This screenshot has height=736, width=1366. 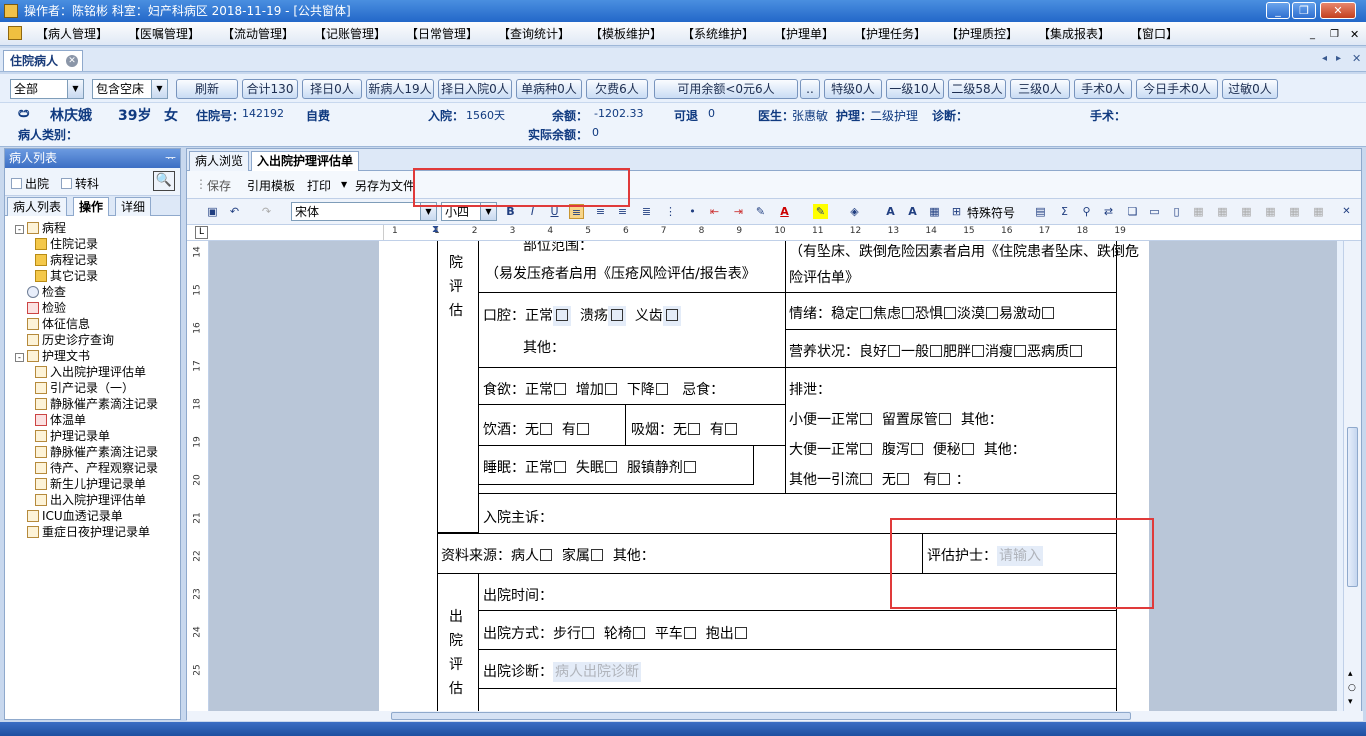 What do you see at coordinates (159, 89) in the screenshot?
I see `chevron-down-icon: ▼` at bounding box center [159, 89].